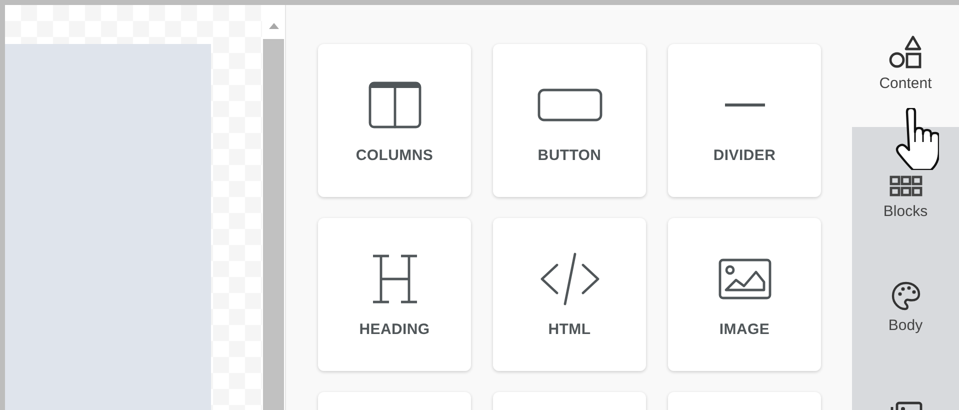 Image resolution: width=959 pixels, height=410 pixels. I want to click on rectangle-icon, so click(569, 105).